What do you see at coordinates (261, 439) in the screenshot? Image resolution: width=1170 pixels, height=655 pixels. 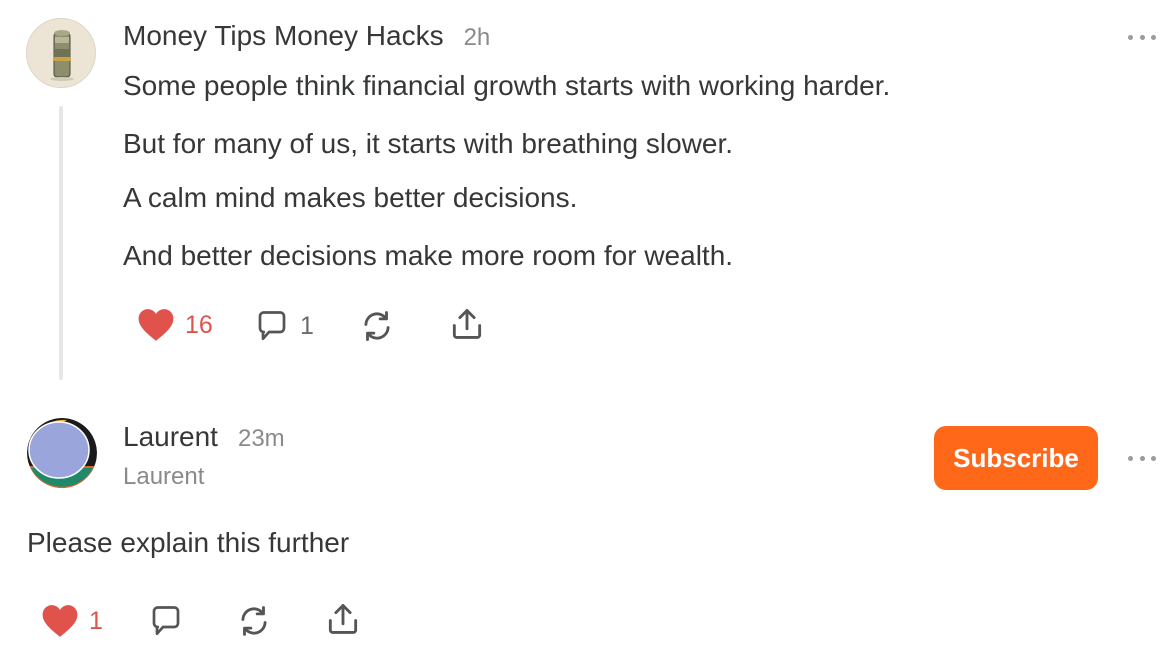 I see `post-timestamp: 23m` at bounding box center [261, 439].